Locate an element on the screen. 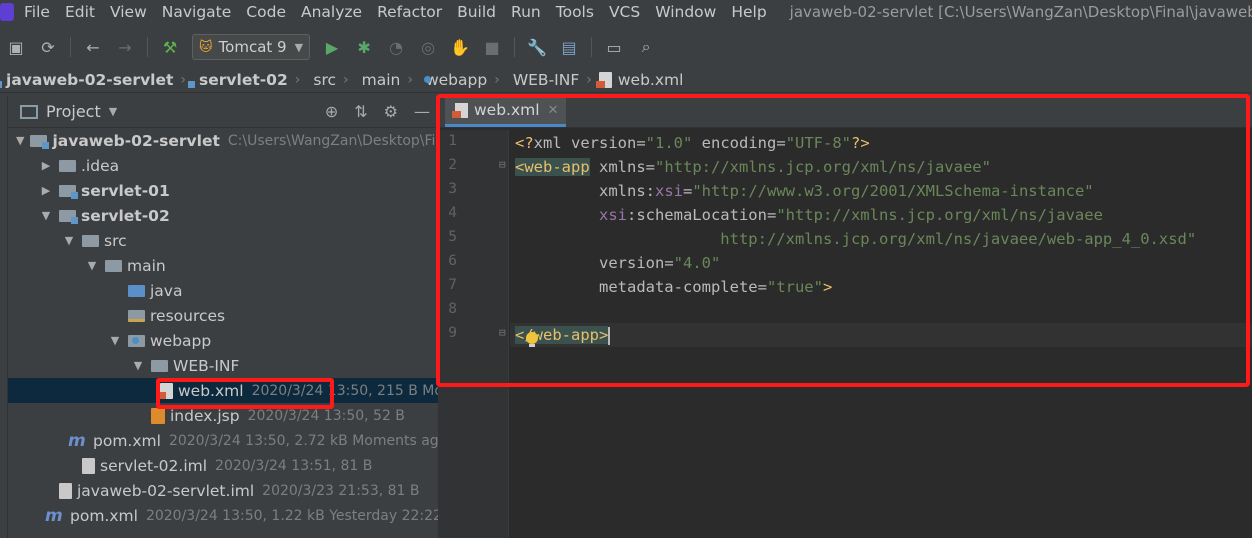 The height and width of the screenshot is (538, 1252). project-header: Project ▼ ⊕ ⇅ ⚙ — is located at coordinates (223, 112).